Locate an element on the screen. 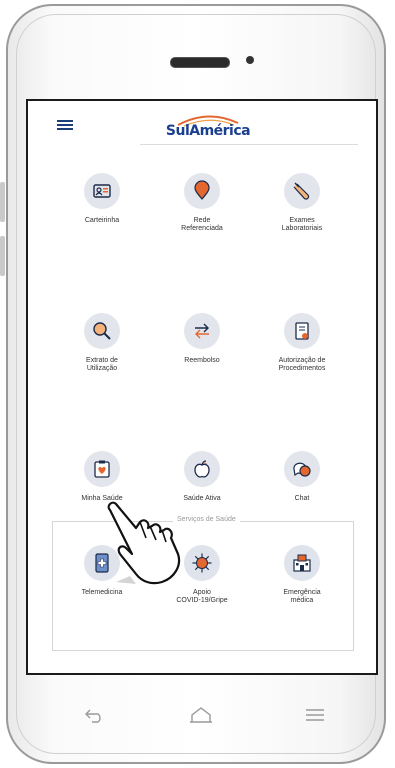 This screenshot has height=768, width=395. tile-exames-laboratoriais: Exames Laboratoriais is located at coordinates (302, 203).